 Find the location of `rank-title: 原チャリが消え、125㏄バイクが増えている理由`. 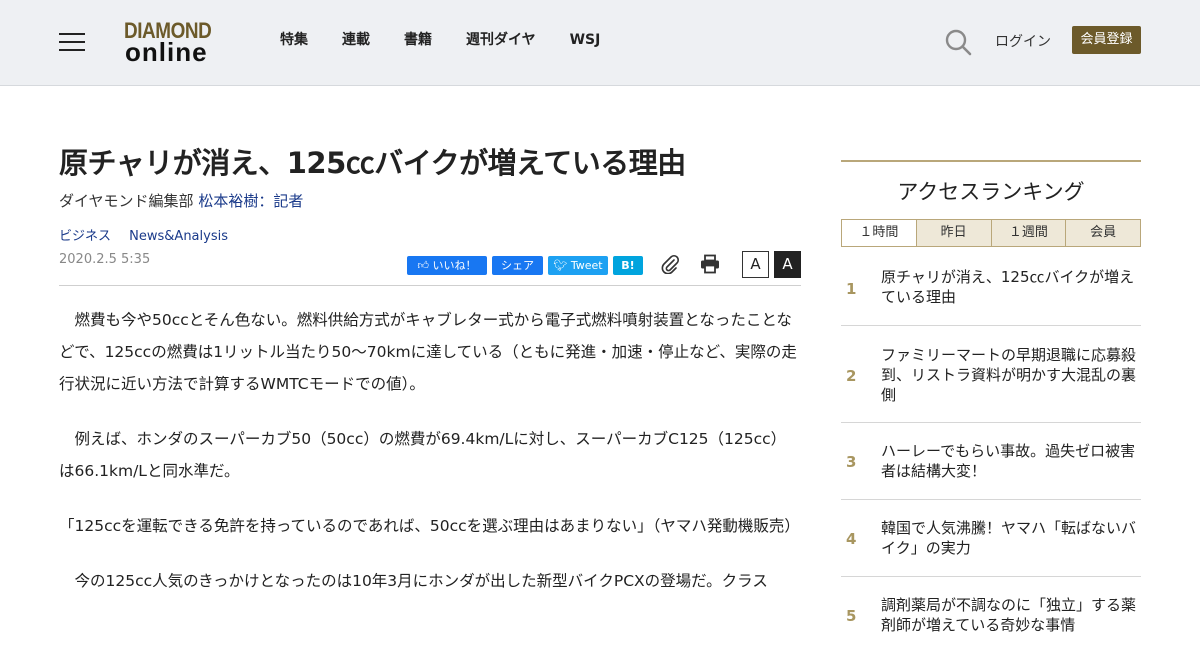

rank-title: 原チャリが消え、125㏄バイクが増えている理由 is located at coordinates (1008, 287).